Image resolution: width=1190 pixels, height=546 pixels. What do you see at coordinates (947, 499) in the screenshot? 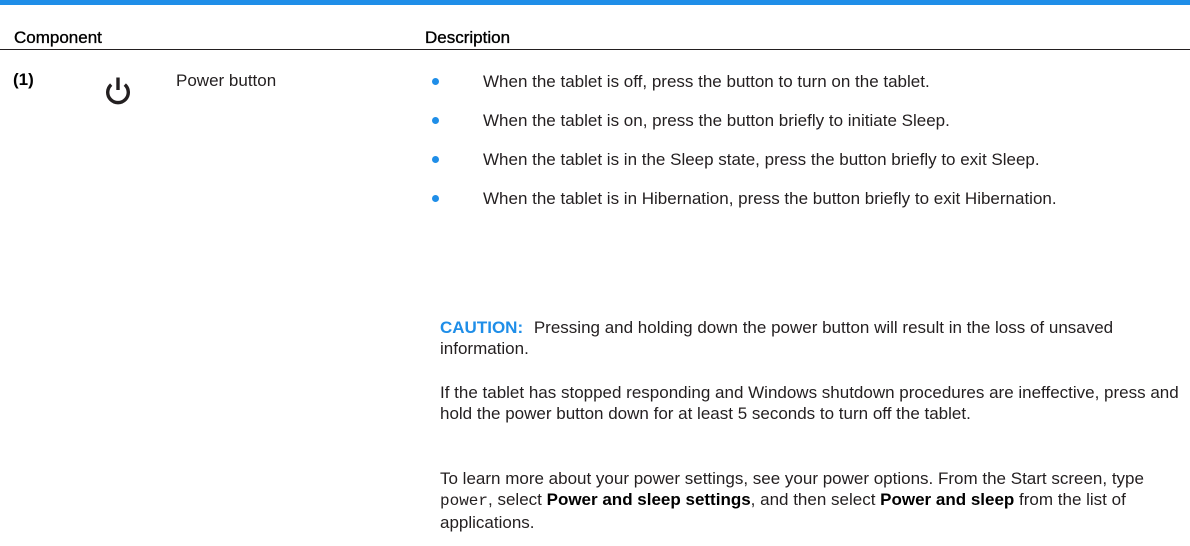
I see `bold-power-and-sleep: Power and sleep` at bounding box center [947, 499].